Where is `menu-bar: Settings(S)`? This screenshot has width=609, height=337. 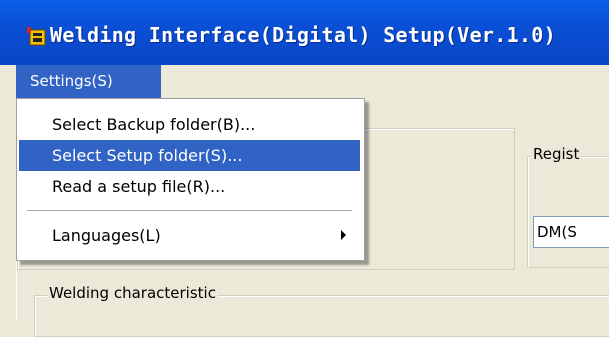 menu-bar: Settings(S) is located at coordinates (304, 81).